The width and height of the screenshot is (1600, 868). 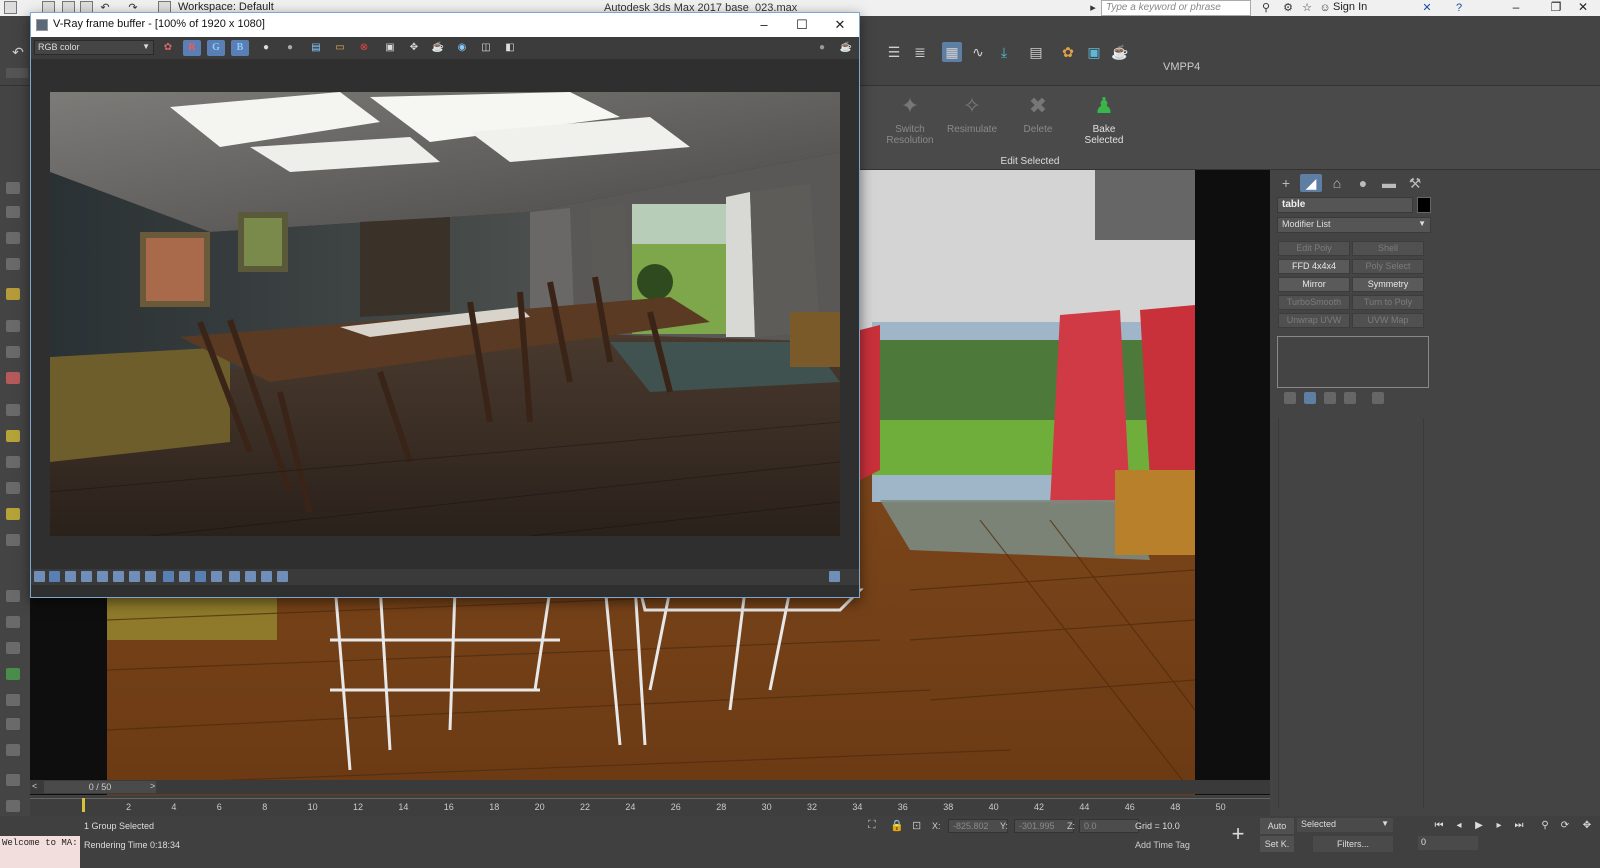 What do you see at coordinates (764, 25) in the screenshot?
I see `vfb-minimize-button: –` at bounding box center [764, 25].